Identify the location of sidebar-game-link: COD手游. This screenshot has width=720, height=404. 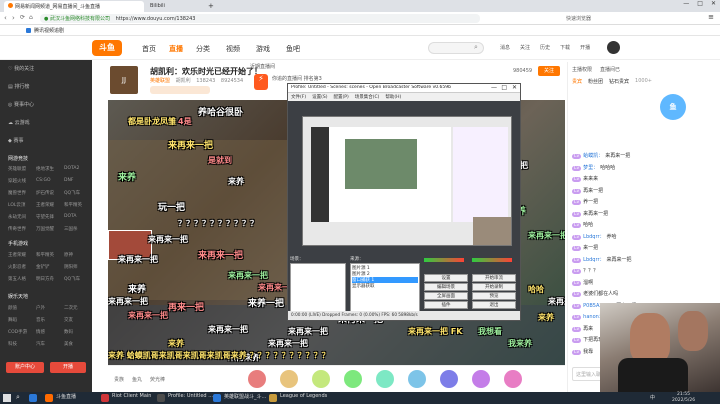
(17, 332).